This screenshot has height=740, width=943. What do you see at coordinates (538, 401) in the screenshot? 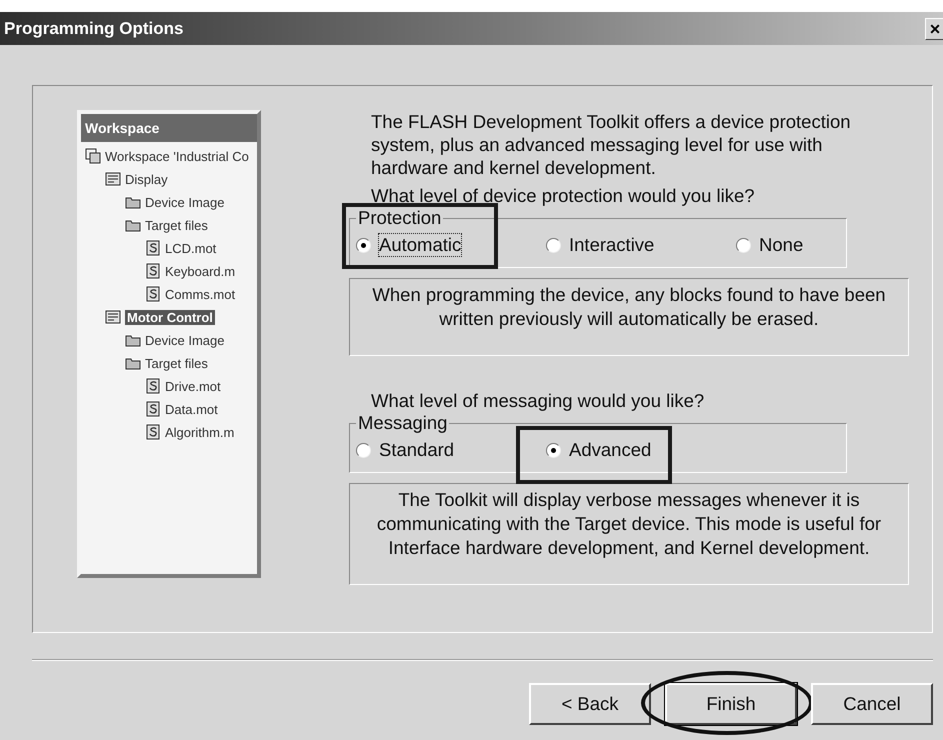
I see `question-text: What level of messaging would you like?` at bounding box center [538, 401].